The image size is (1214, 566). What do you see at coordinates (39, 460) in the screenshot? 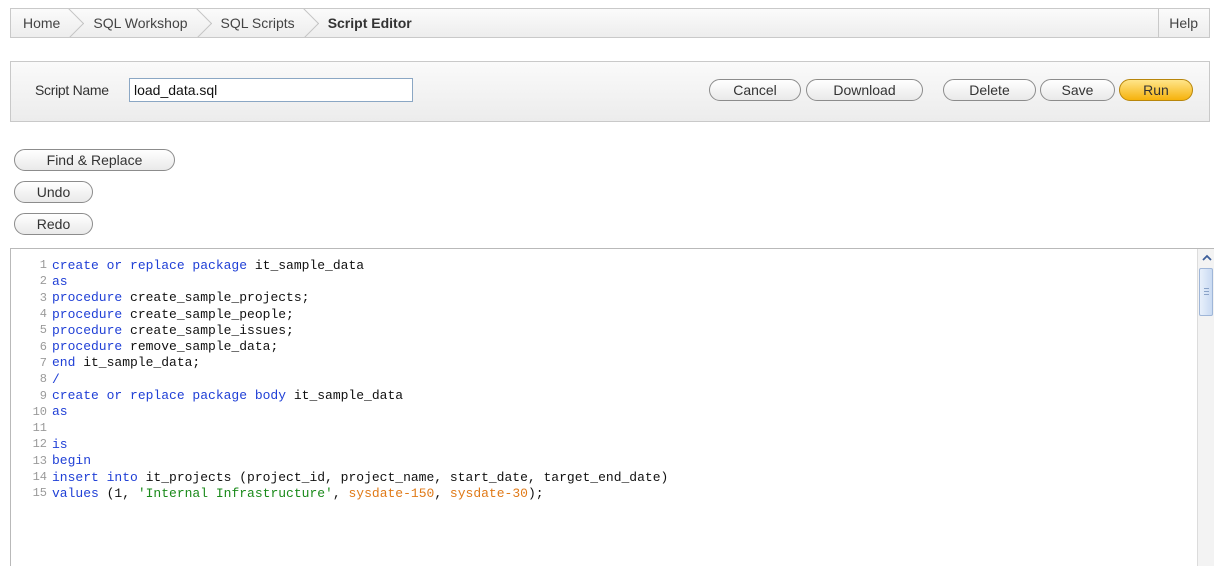
I see `line-number: 13` at bounding box center [39, 460].